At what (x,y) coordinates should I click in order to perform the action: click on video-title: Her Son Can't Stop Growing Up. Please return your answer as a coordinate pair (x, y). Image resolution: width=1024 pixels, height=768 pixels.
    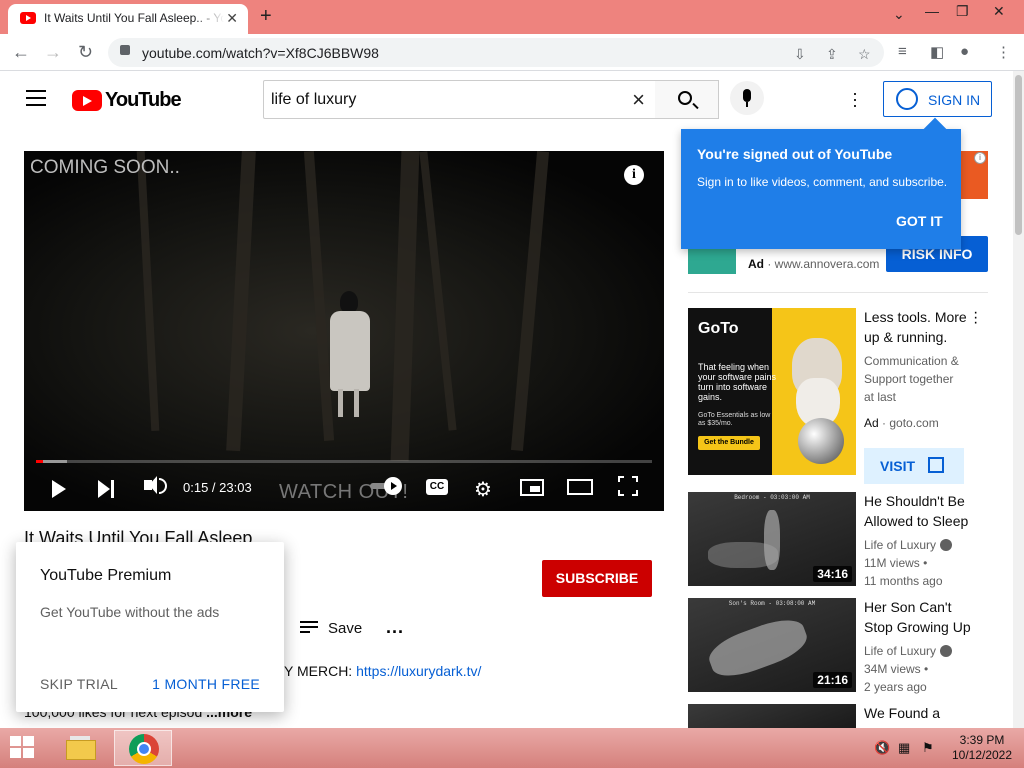
    Looking at the image, I should click on (919, 617).